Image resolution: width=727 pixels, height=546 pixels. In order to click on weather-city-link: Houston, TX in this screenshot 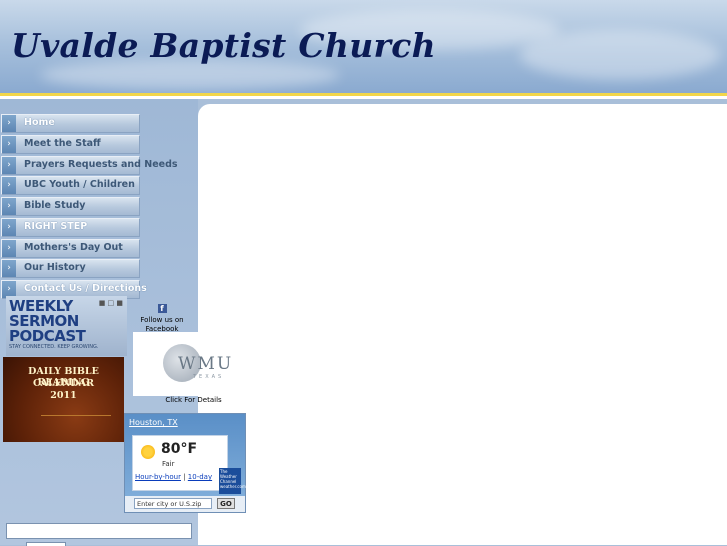, I will do `click(153, 422)`.